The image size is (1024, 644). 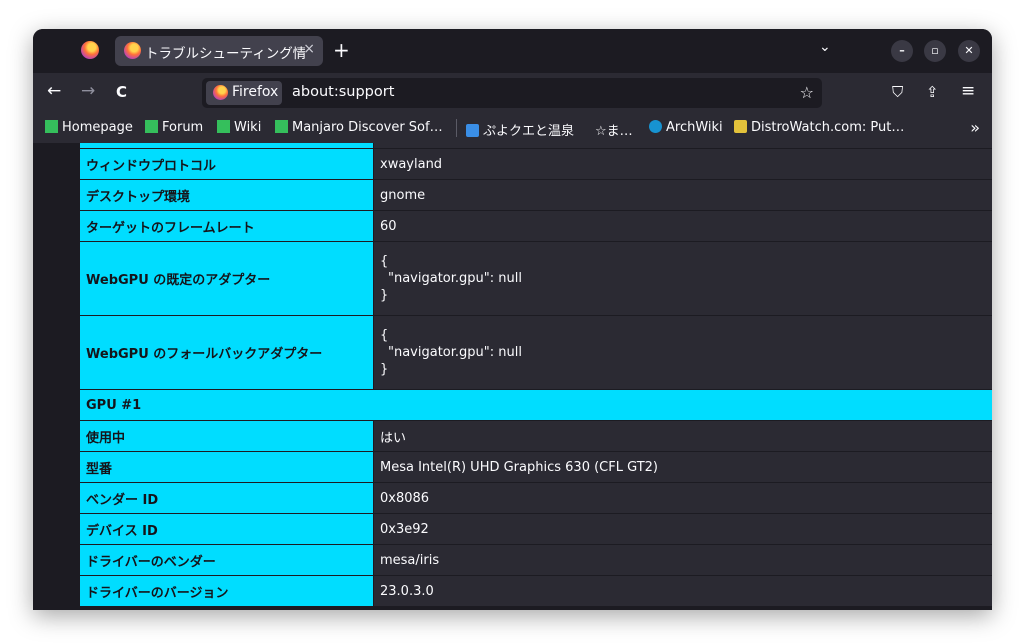 What do you see at coordinates (512, 51) in the screenshot?
I see `tab-strip: トラブルシューティング情報 × + ⌄ – ▫ ✕` at bounding box center [512, 51].